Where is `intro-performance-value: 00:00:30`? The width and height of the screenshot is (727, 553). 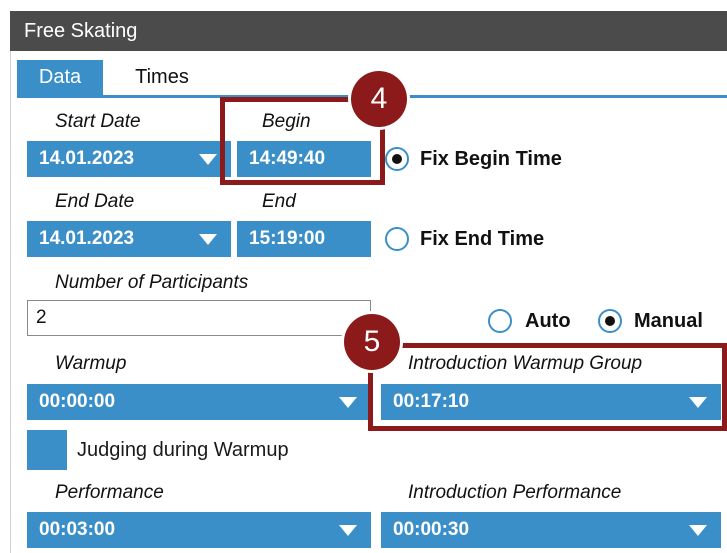 intro-performance-value: 00:00:30 is located at coordinates (431, 529).